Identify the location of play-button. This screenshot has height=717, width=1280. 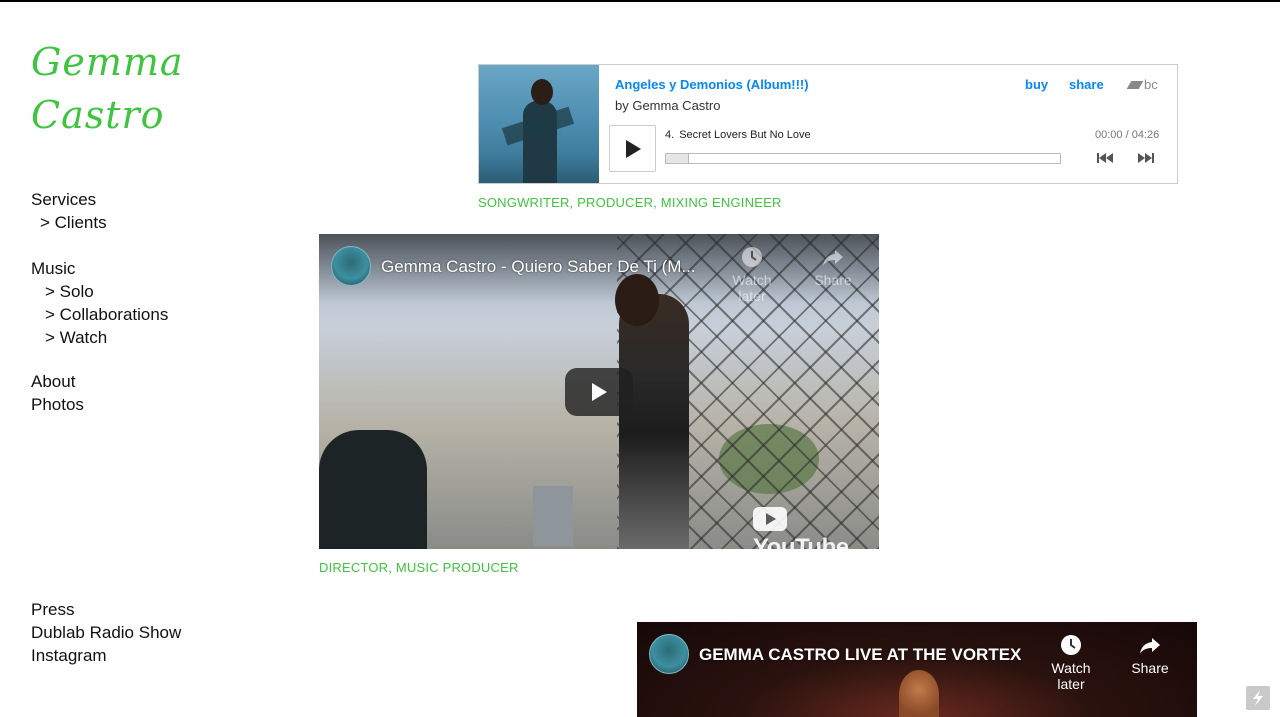
(632, 148).